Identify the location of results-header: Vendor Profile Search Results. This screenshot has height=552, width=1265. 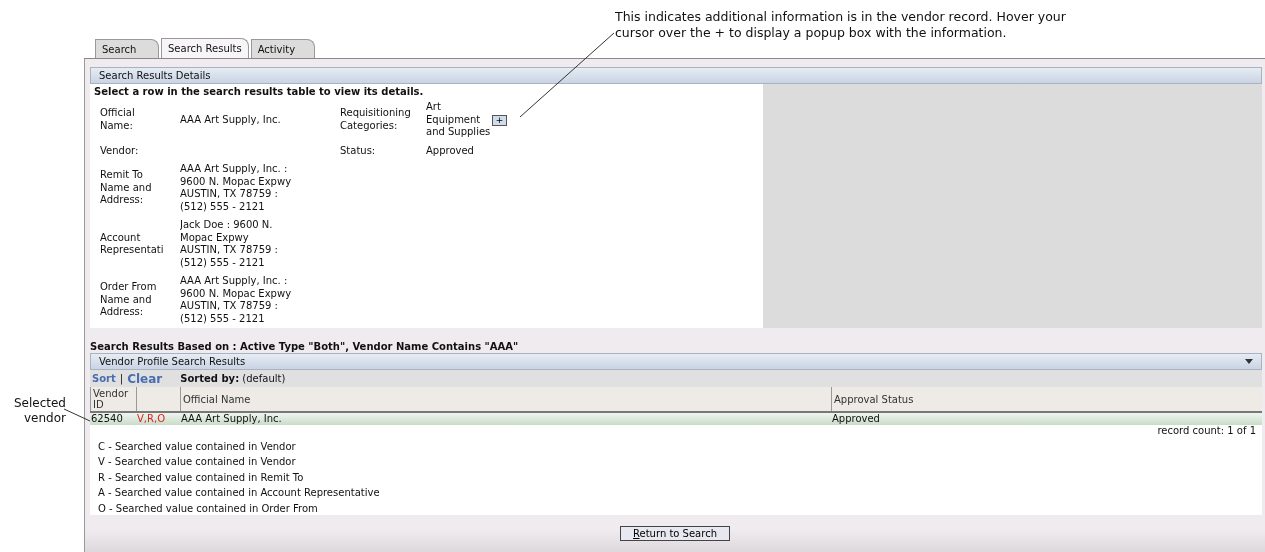
(676, 361).